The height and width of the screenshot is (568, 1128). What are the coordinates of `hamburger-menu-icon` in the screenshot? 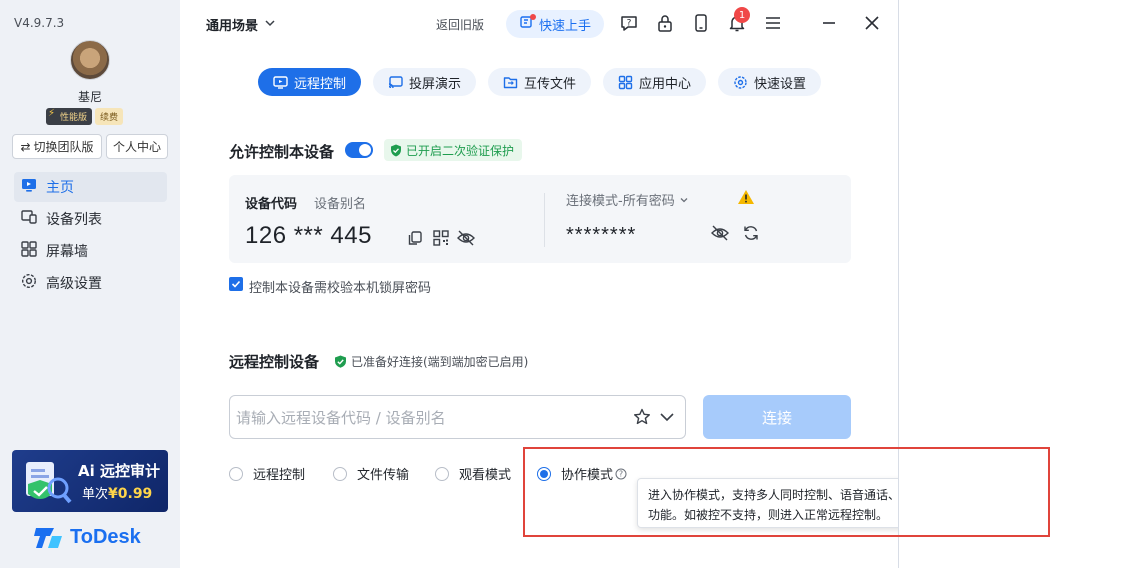 It's located at (773, 23).